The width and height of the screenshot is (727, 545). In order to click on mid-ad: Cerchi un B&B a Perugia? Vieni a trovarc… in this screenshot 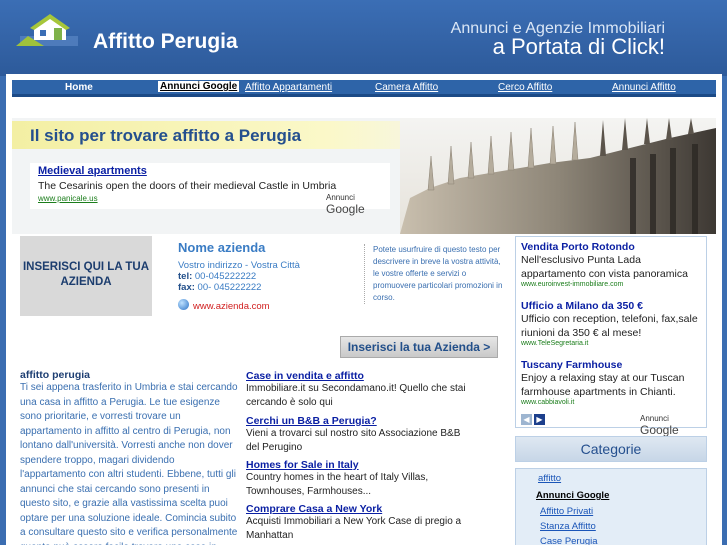, I will do `click(359, 434)`.